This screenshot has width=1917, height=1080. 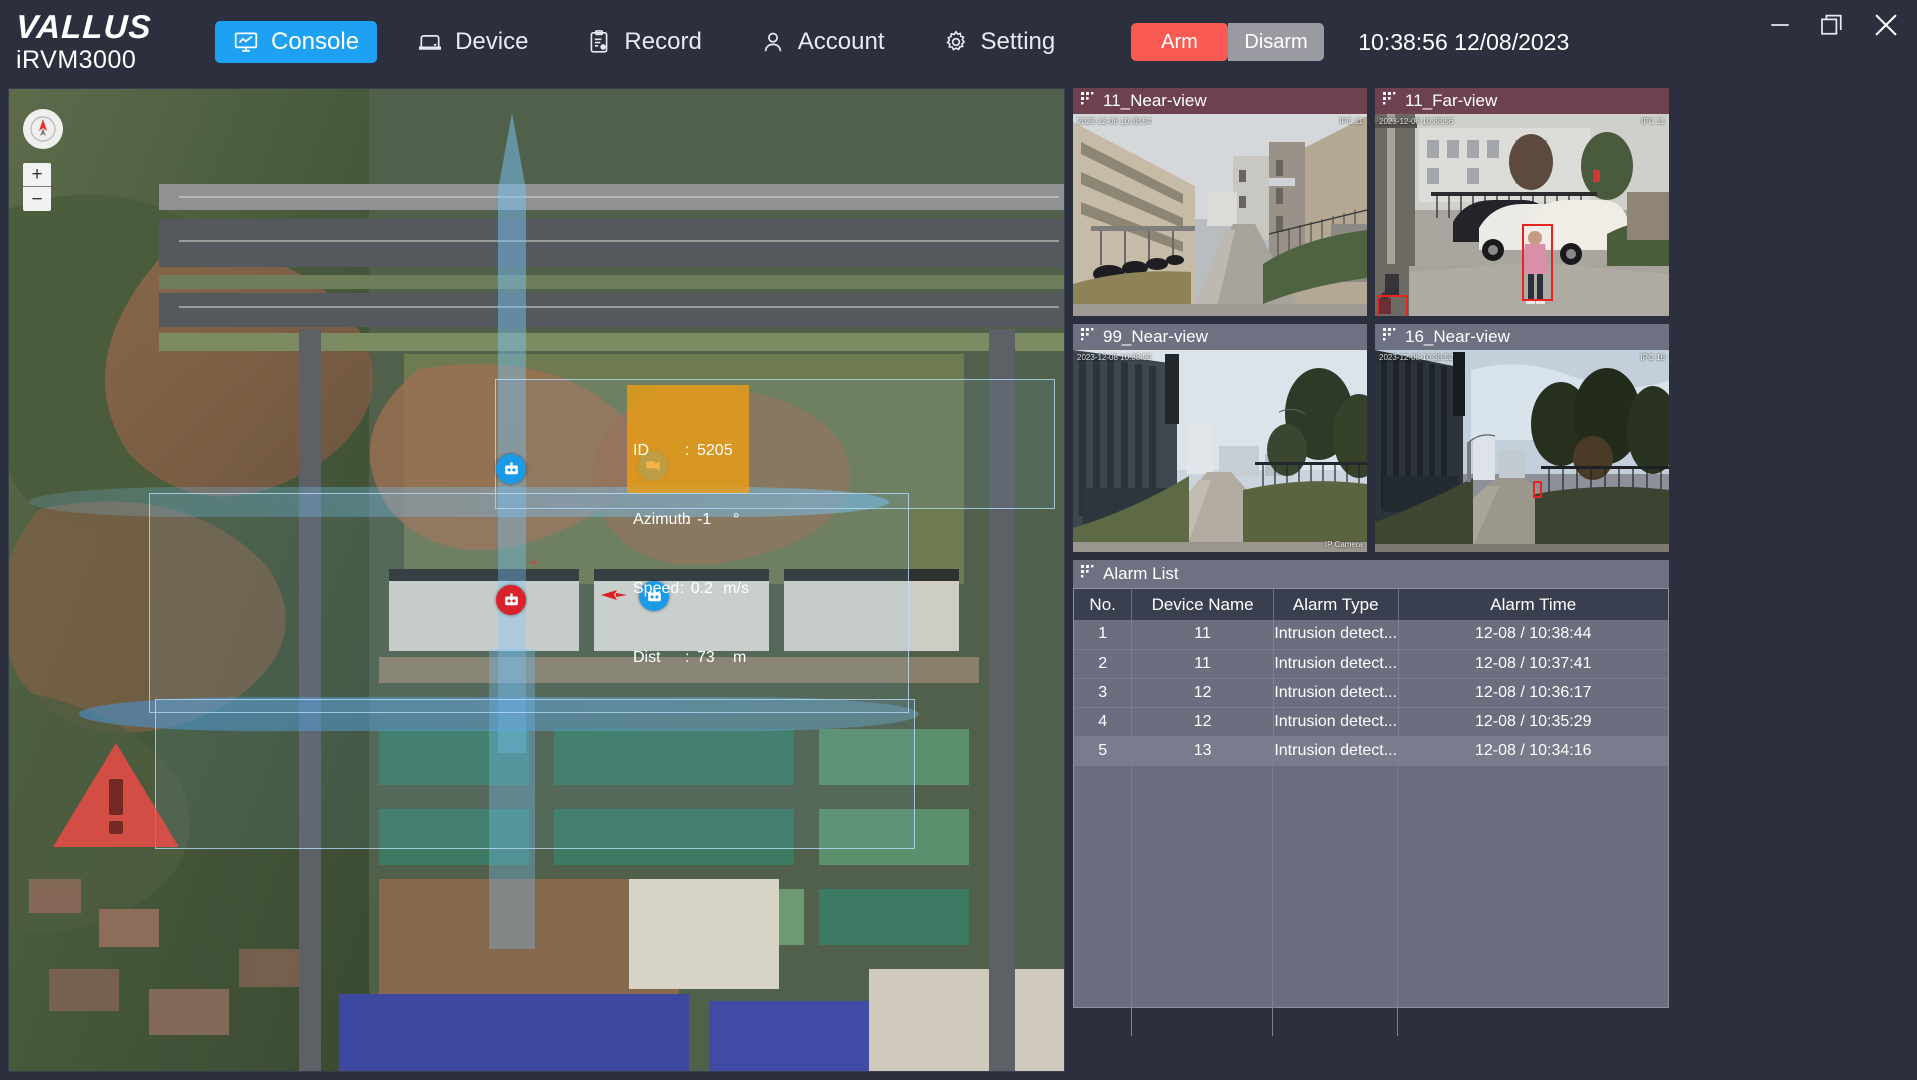 What do you see at coordinates (1103, 664) in the screenshot?
I see `alarm-row-no: 2` at bounding box center [1103, 664].